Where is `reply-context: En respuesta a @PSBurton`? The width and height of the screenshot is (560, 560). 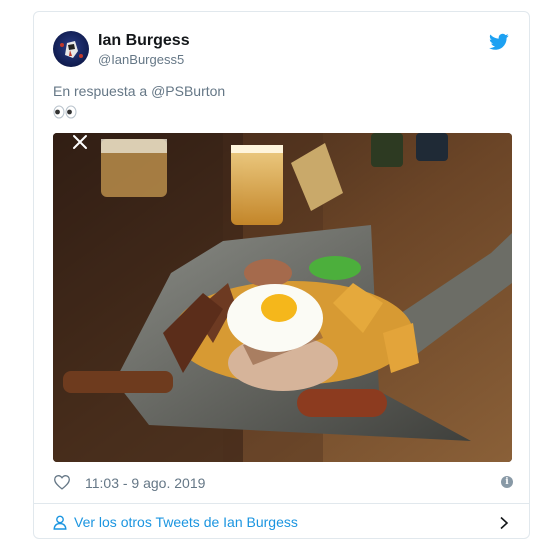
reply-context: En respuesta a @PSBurton is located at coordinates (139, 91).